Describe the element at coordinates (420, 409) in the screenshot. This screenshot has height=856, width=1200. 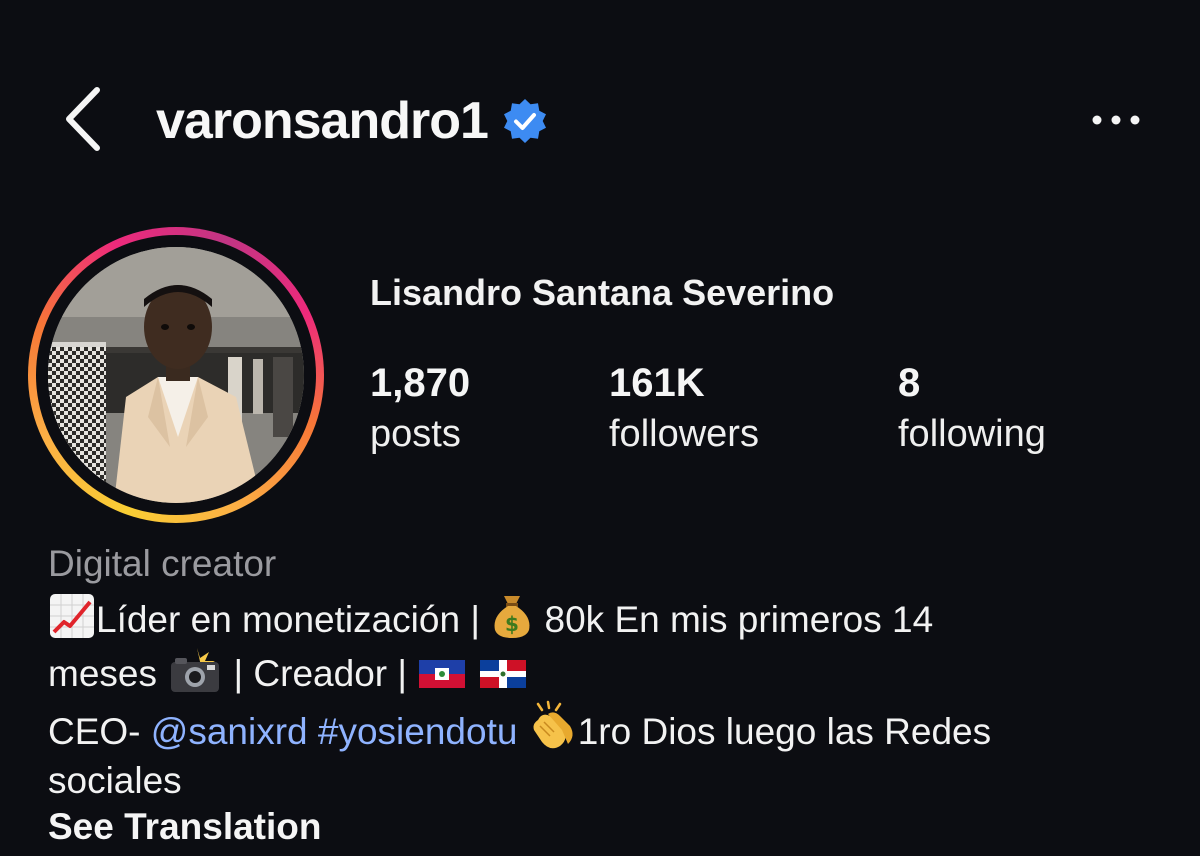
I see `posts-stat: 1,870 posts` at that location.